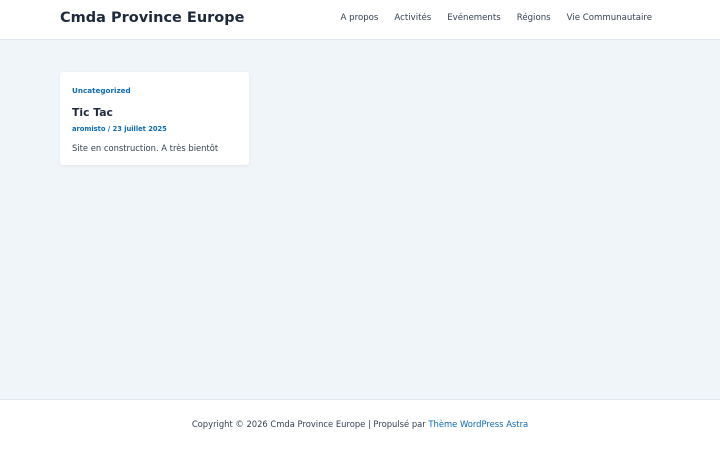  I want to click on nav-item-a-propos: A propos, so click(360, 18).